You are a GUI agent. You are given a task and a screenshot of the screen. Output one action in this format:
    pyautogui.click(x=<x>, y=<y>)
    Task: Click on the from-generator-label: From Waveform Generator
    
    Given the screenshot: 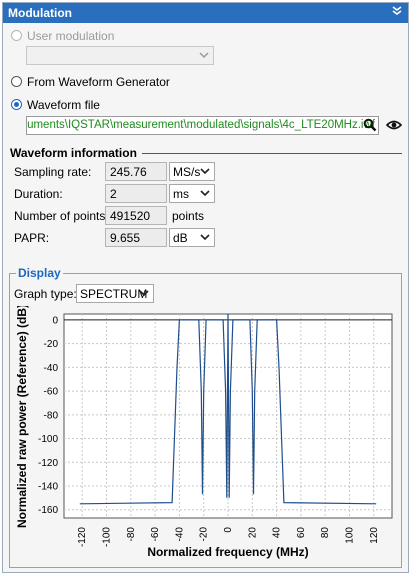 What is the action you would take?
    pyautogui.click(x=98, y=82)
    